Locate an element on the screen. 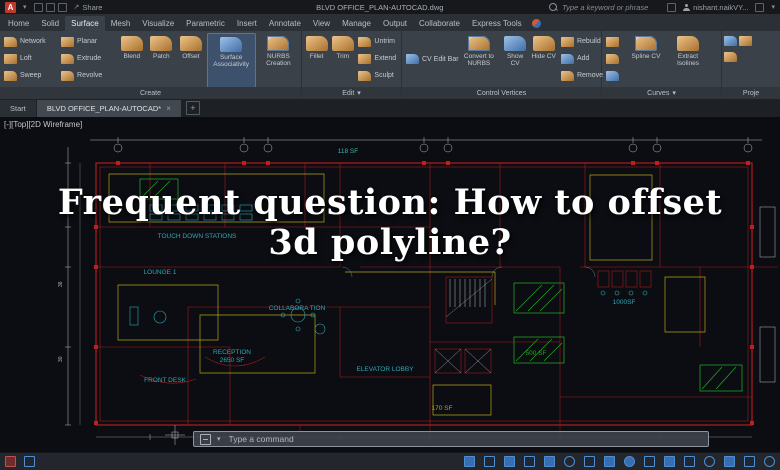  panel-title-create: Create is located at coordinates (150, 93).